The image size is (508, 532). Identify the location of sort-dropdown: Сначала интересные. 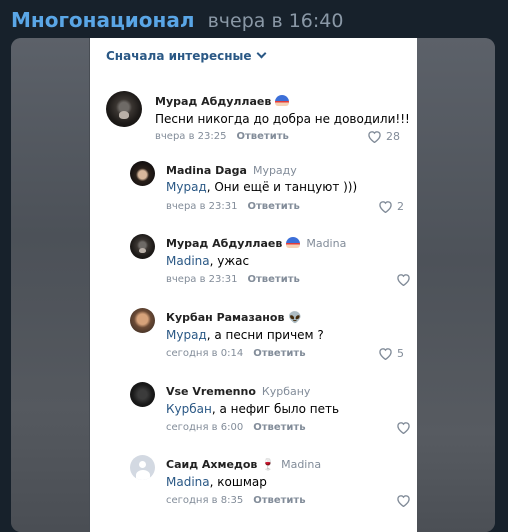
(186, 55).